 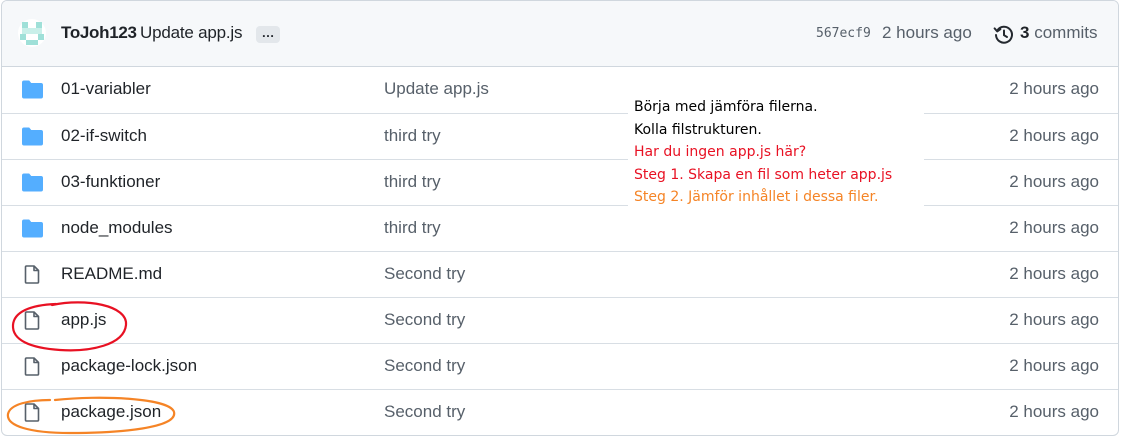 I want to click on file-name-link: 03-funktioner, so click(x=110, y=182).